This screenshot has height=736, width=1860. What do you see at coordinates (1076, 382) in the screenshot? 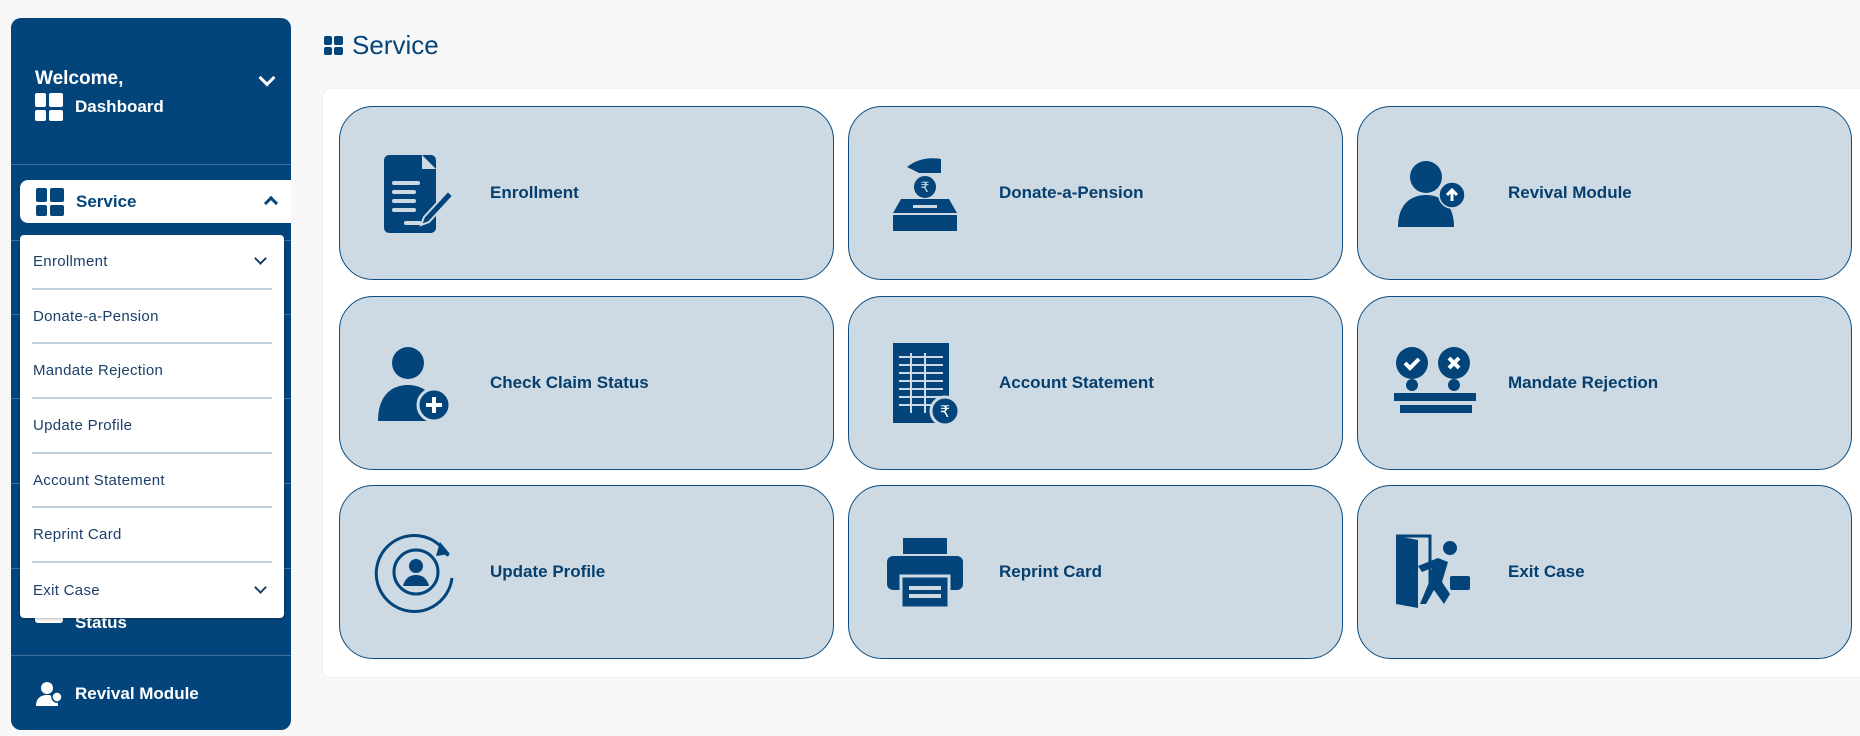
I see `card-label: Account Statement` at bounding box center [1076, 382].